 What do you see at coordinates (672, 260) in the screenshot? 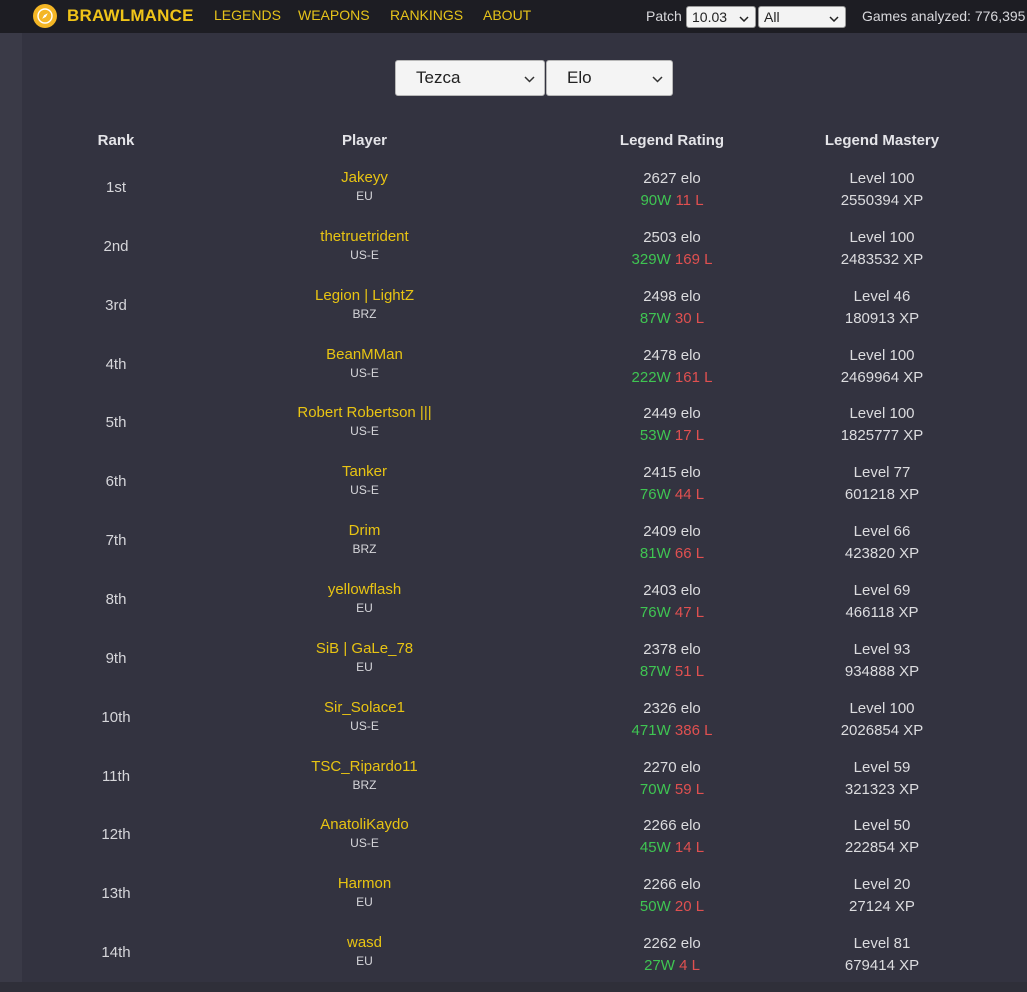
I see `win-loss: 329W 169 L` at bounding box center [672, 260].